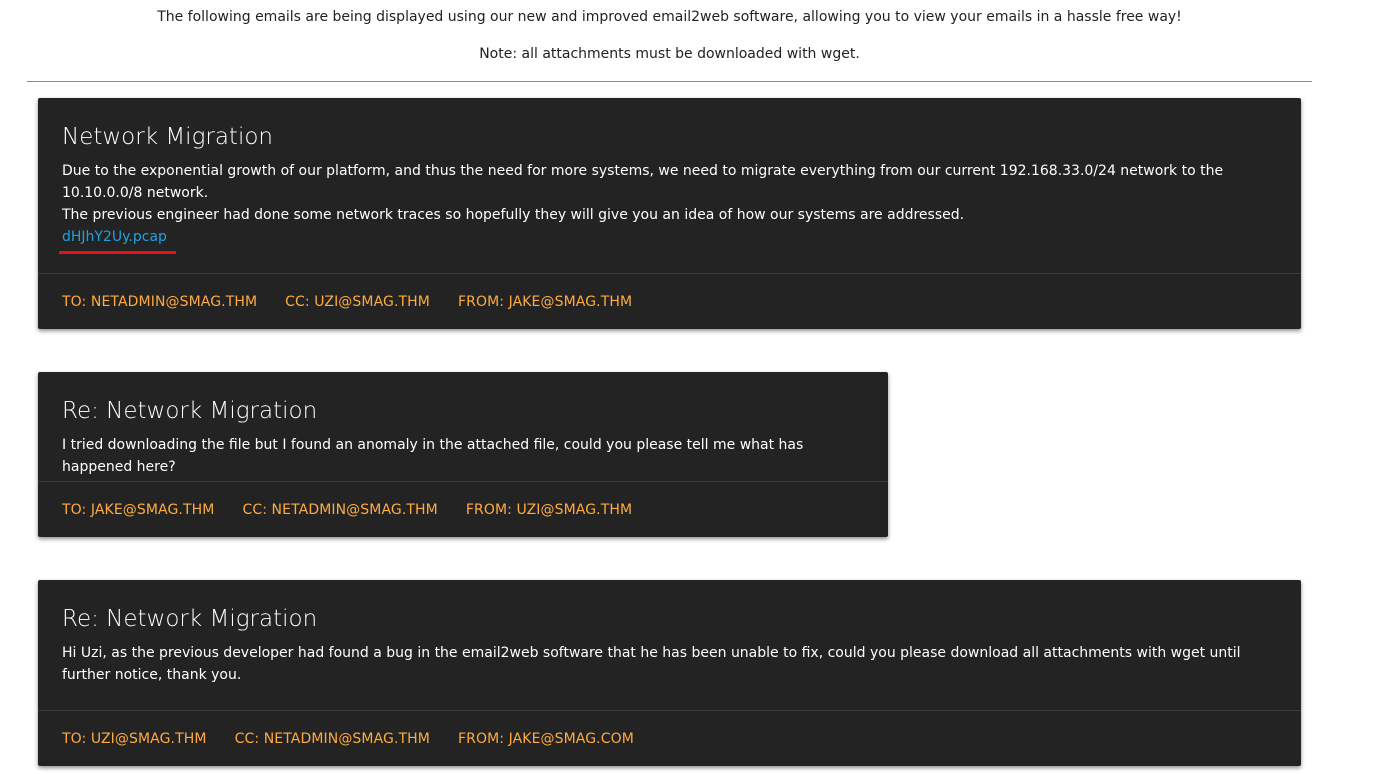 The width and height of the screenshot is (1384, 774). I want to click on divider, so click(669, 81).